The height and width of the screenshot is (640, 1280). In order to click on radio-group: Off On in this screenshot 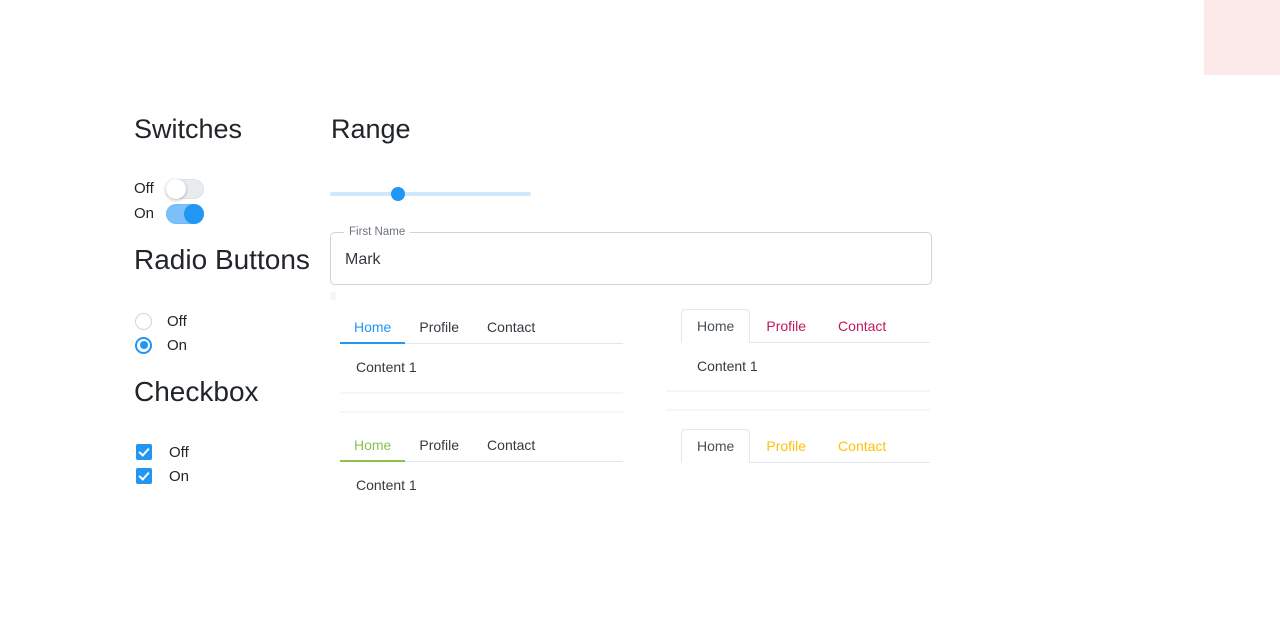, I will do `click(161, 333)`.